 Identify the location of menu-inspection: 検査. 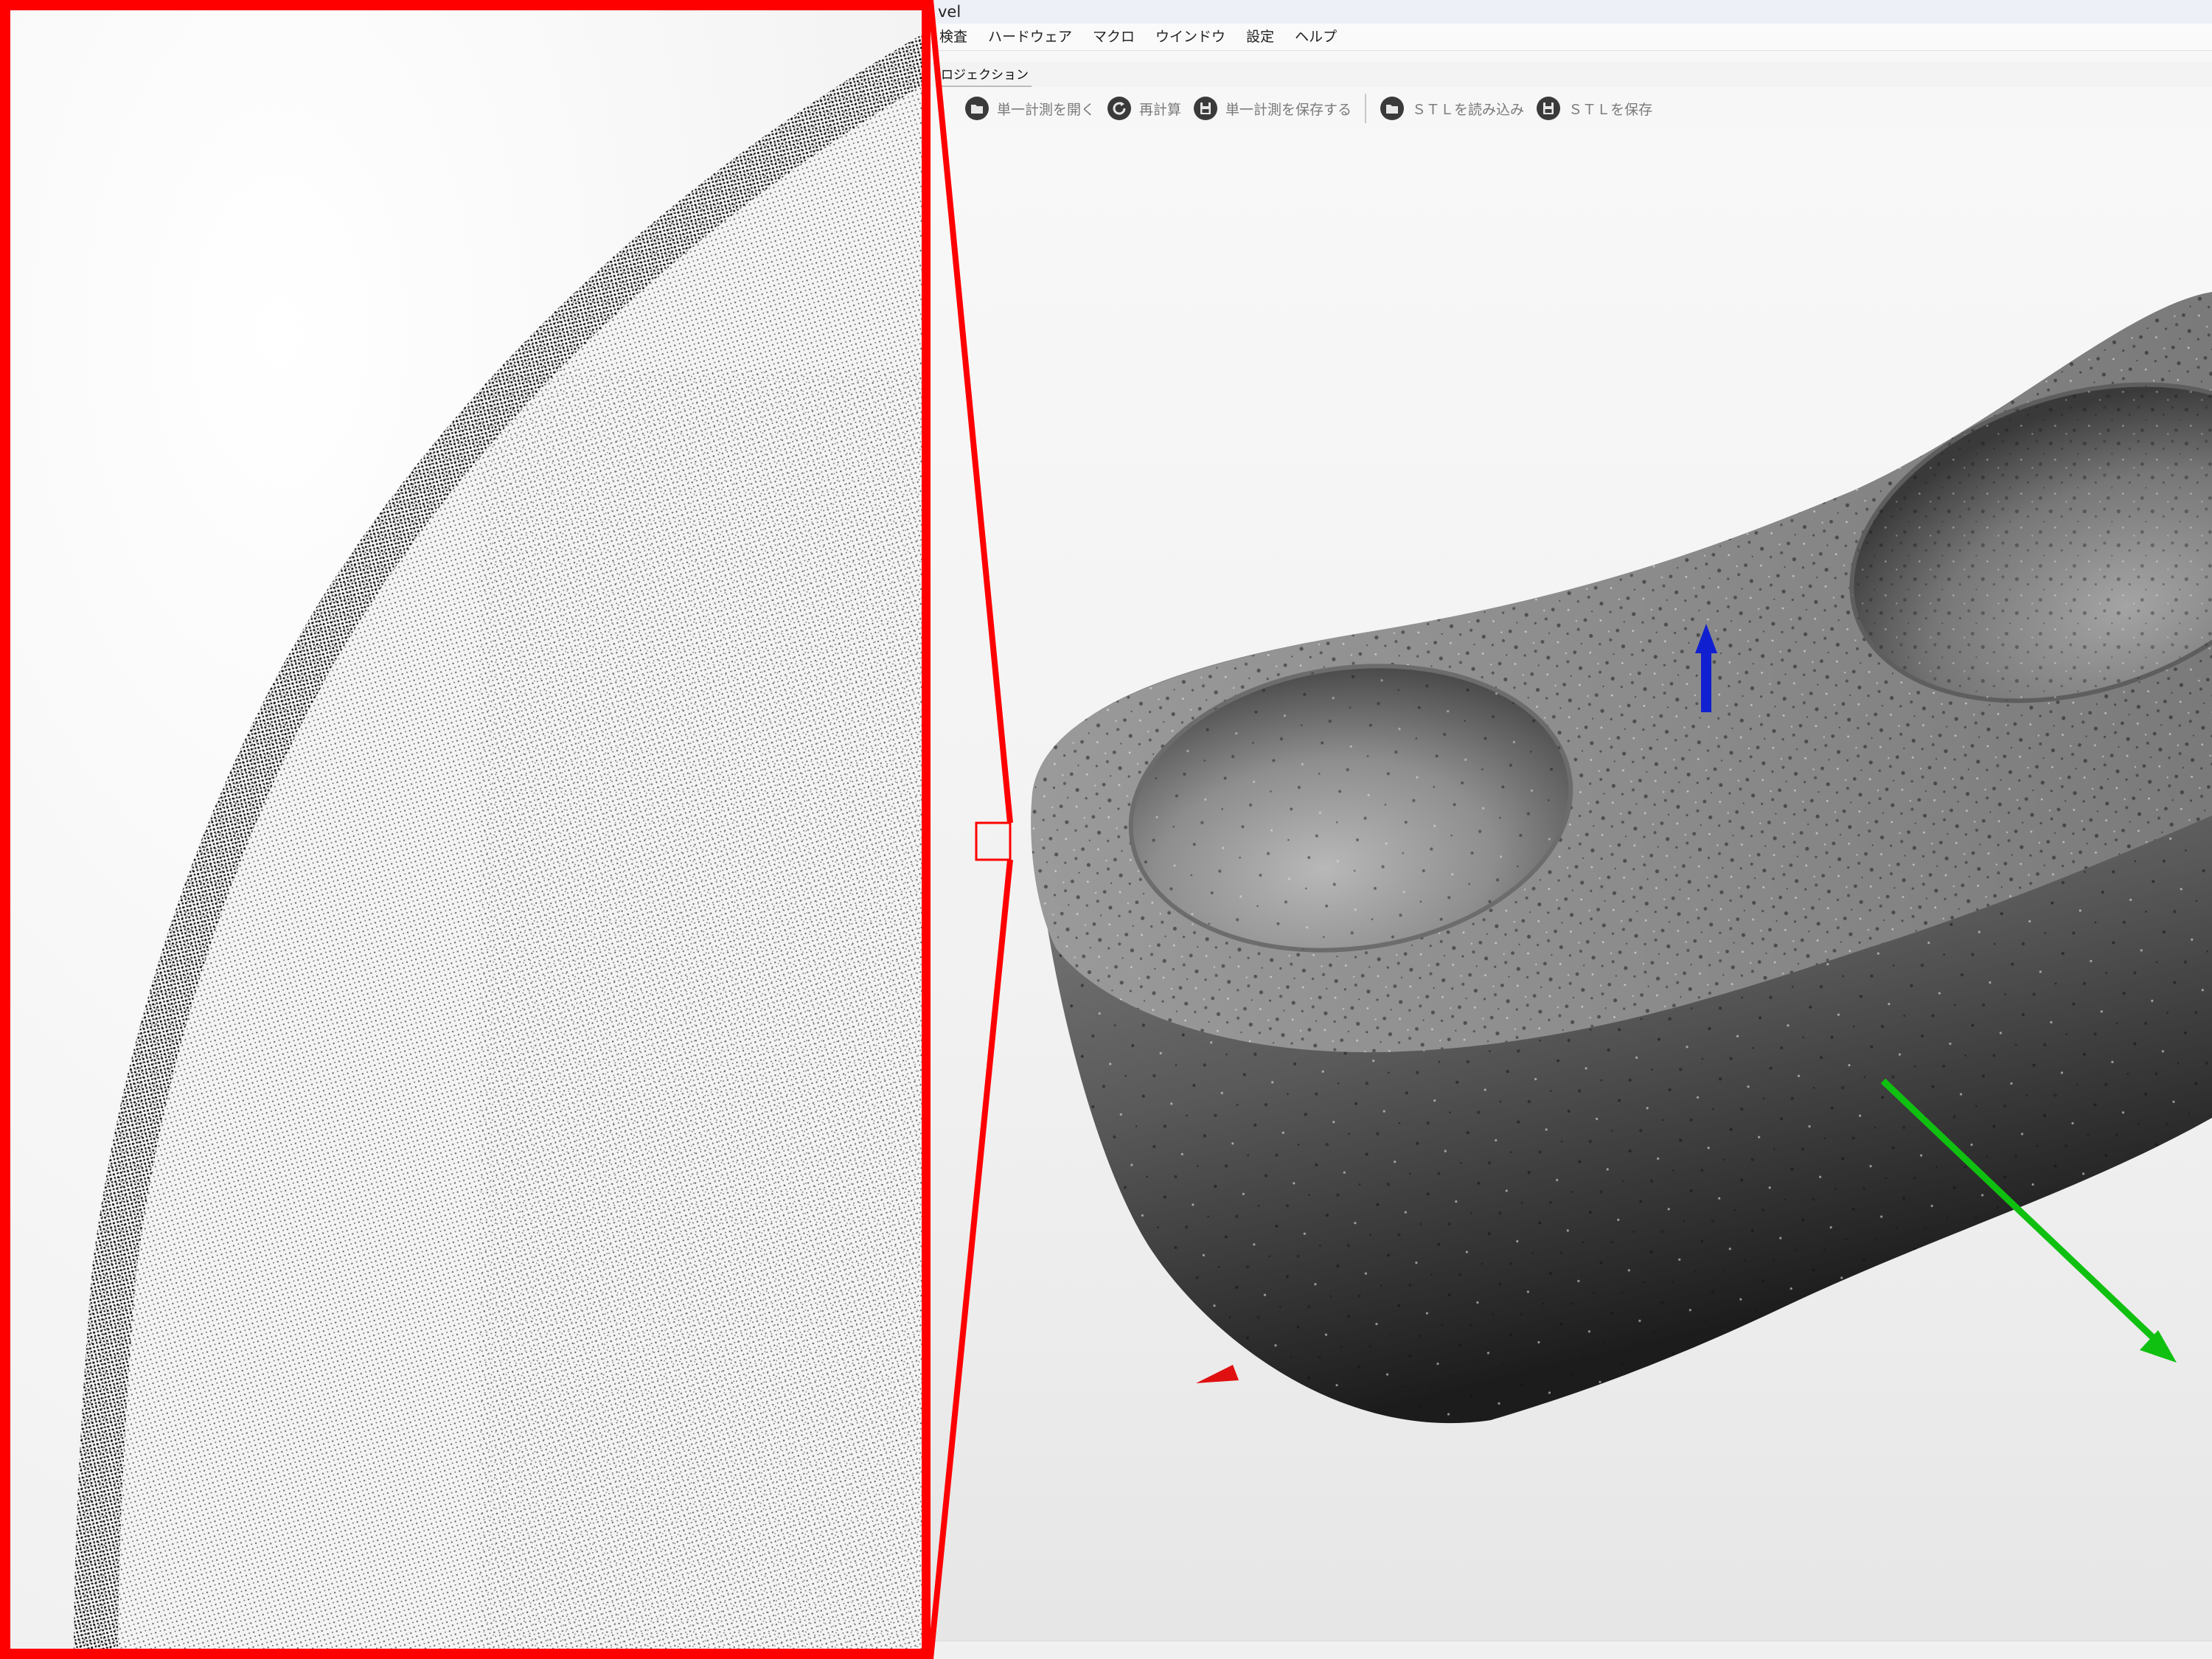
(954, 37).